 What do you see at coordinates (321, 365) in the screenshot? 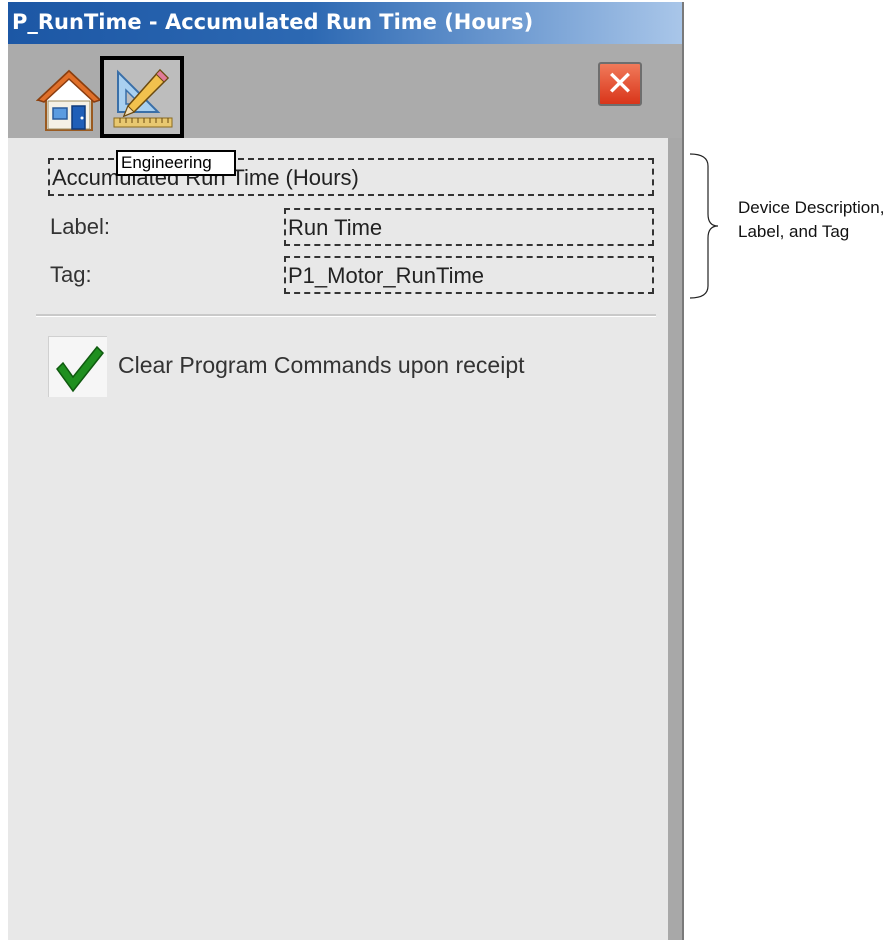
I see `clear-program-commands-label: Clear Program Commands upon receipt` at bounding box center [321, 365].